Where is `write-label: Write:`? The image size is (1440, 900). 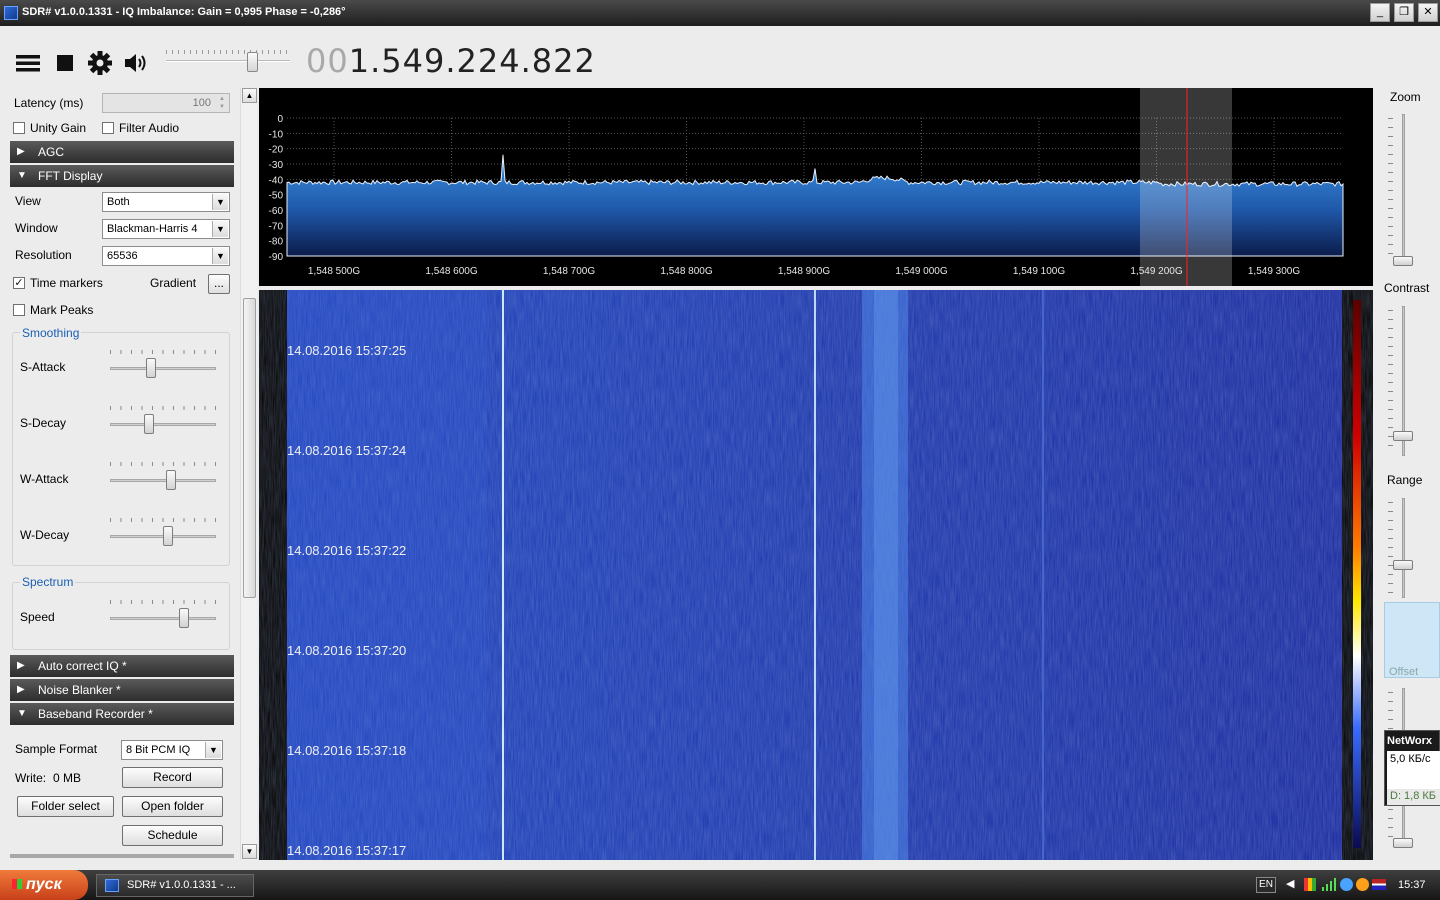
write-label: Write: is located at coordinates (31, 778).